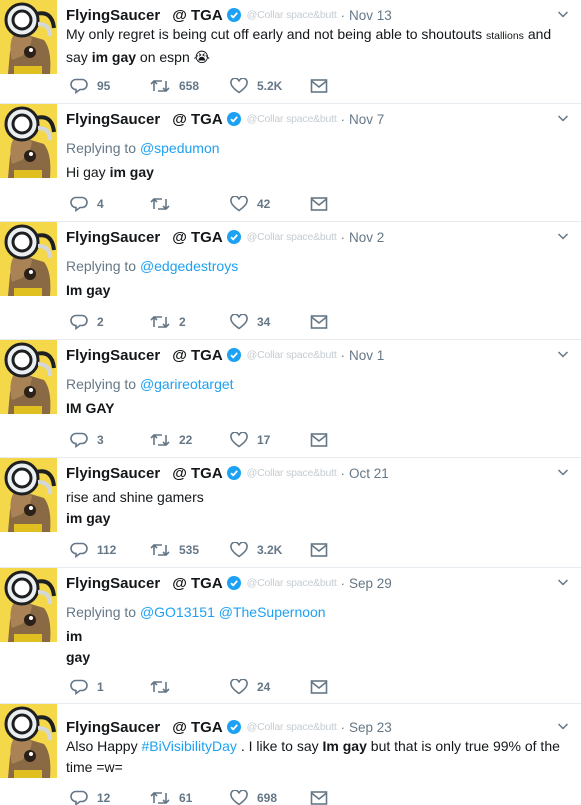  Describe the element at coordinates (369, 473) in the screenshot. I see `tweet-date: Oct 21` at that location.